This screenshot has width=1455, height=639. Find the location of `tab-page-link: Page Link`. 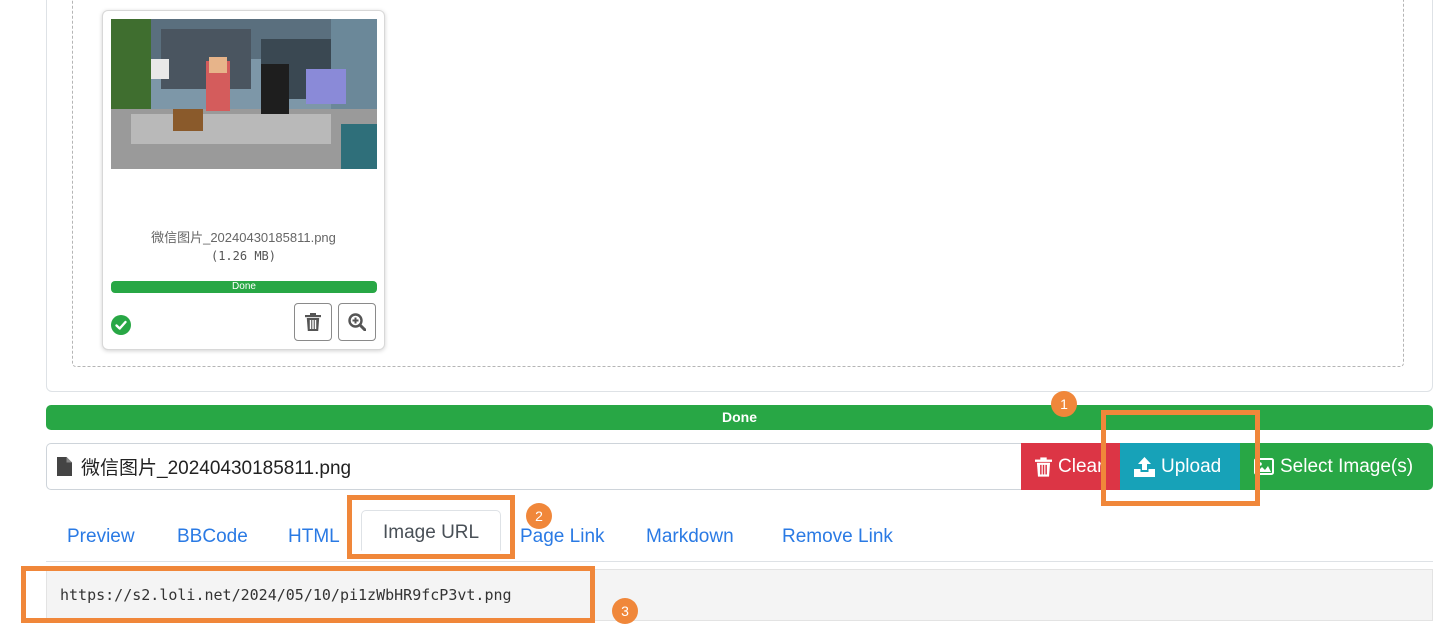

tab-page-link: Page Link is located at coordinates (562, 542).